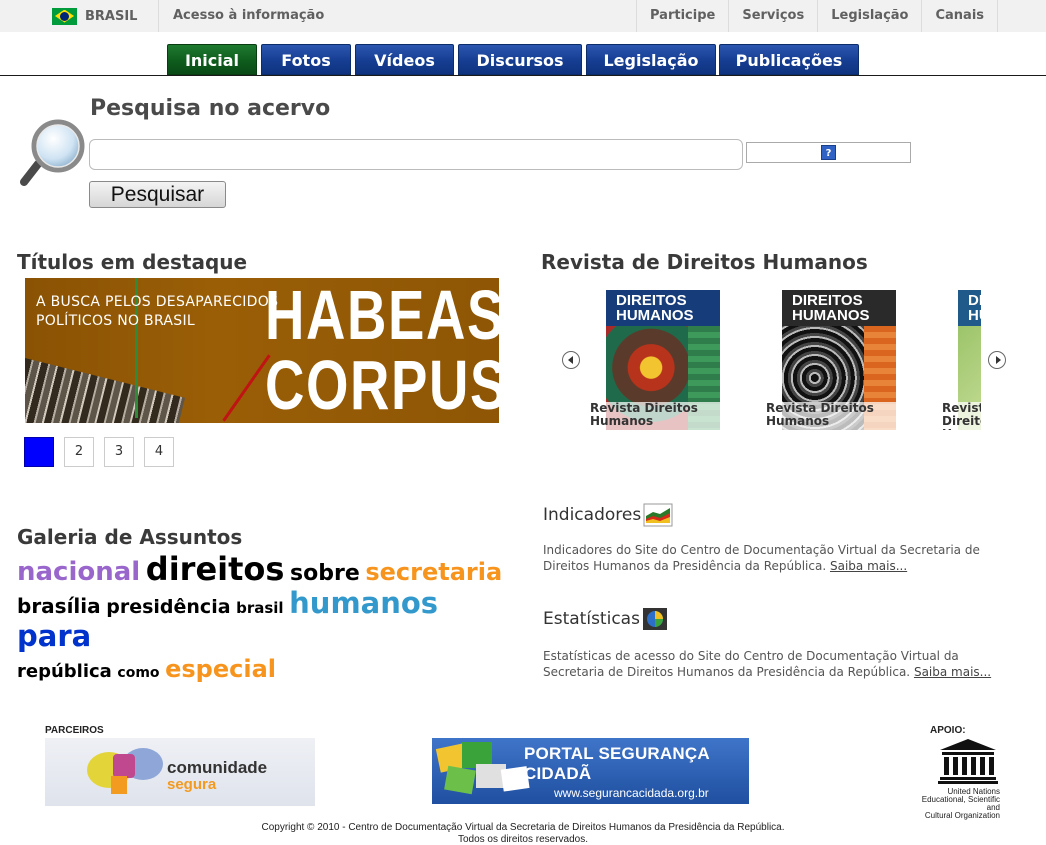 The width and height of the screenshot is (1046, 845). What do you see at coordinates (654, 619) in the screenshot?
I see `pie-chart-icon` at bounding box center [654, 619].